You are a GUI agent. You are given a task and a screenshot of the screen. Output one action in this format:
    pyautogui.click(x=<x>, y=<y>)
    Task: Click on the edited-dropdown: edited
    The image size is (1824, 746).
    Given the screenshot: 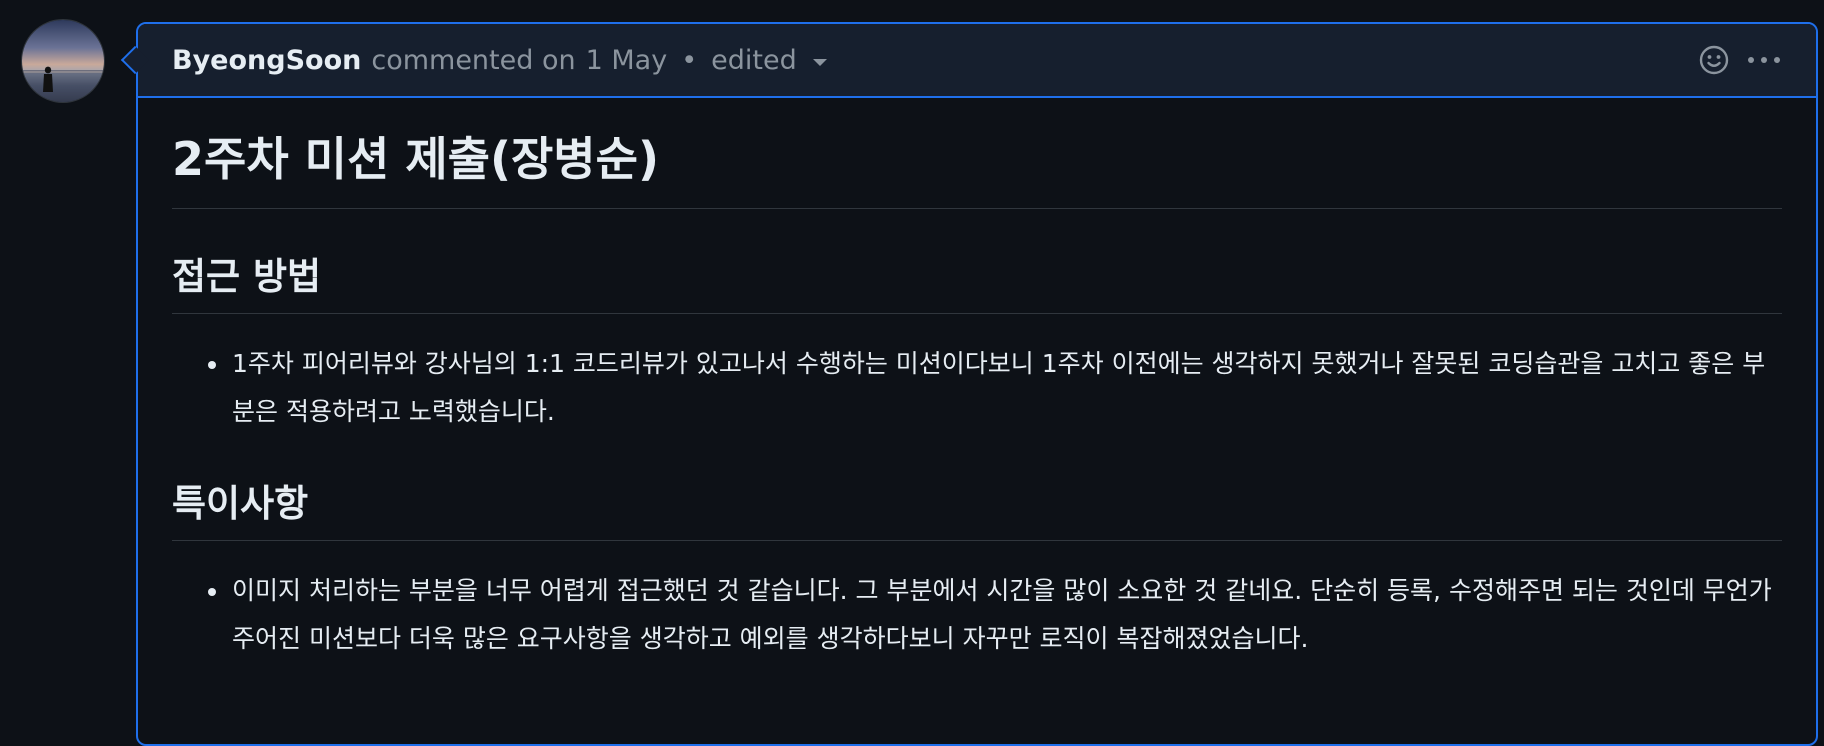 What is the action you would take?
    pyautogui.click(x=769, y=60)
    